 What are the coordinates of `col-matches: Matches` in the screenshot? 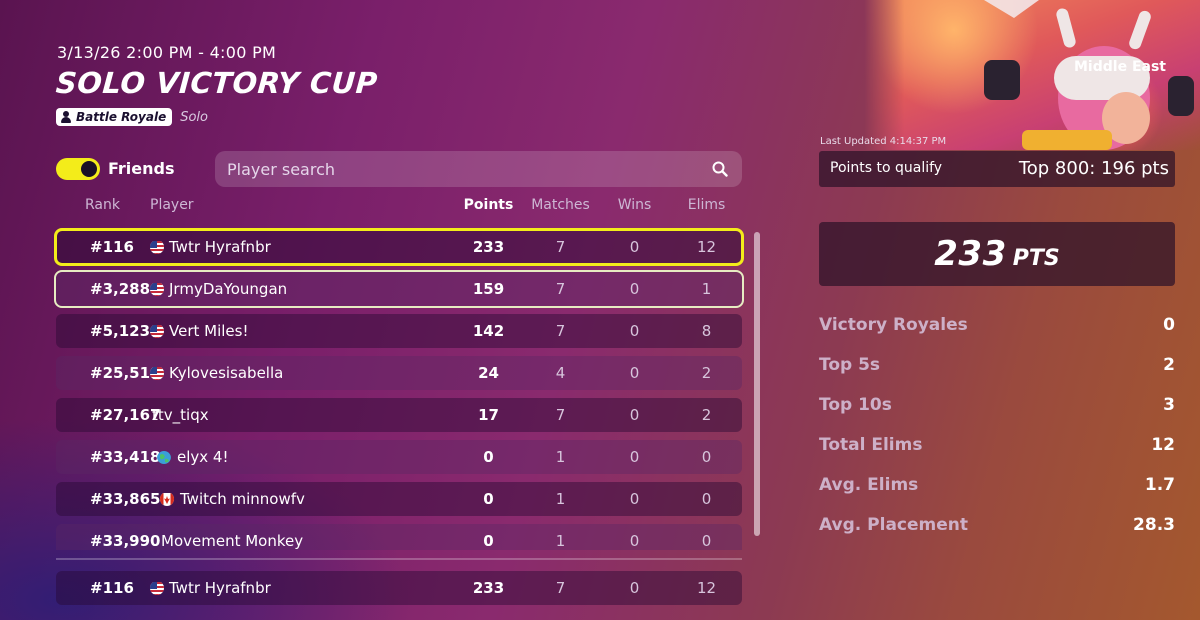 It's located at (560, 205).